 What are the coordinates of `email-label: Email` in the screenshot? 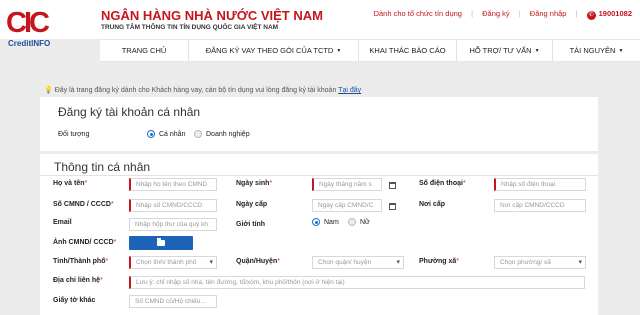 It's located at (62, 222).